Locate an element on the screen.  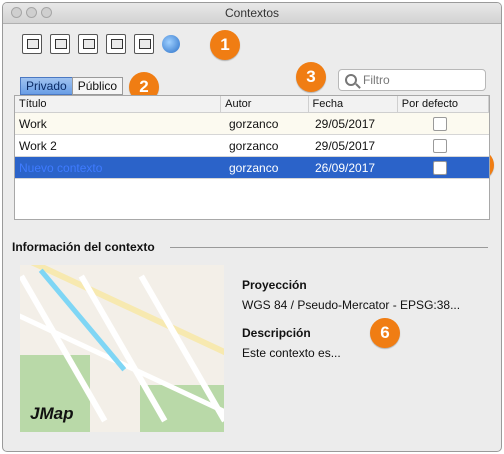
header-author: Autor is located at coordinates (265, 104).